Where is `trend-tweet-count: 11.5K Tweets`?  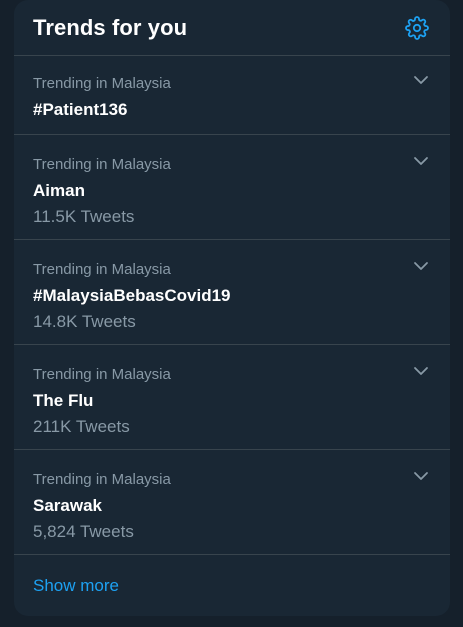
trend-tweet-count: 11.5K Tweets is located at coordinates (84, 216).